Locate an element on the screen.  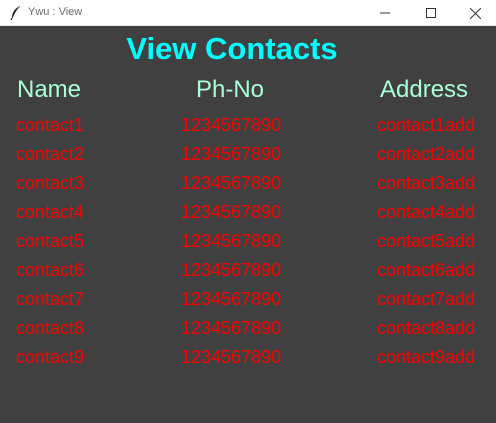
feather-icon is located at coordinates (16, 13).